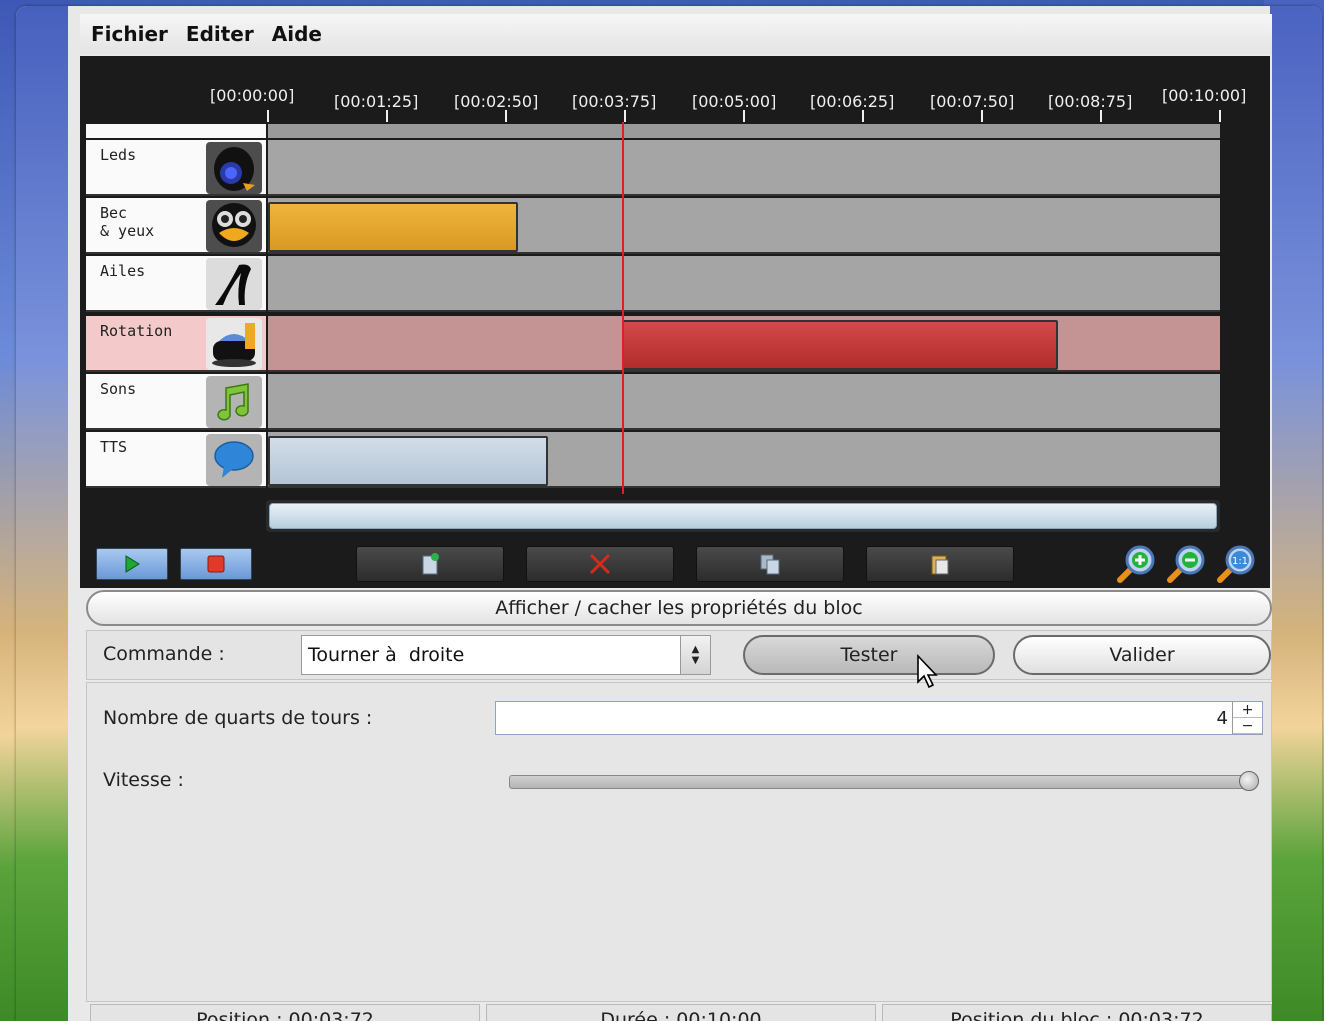  I want to click on track-bec-yeux: Bec & yeux, so click(653, 226).